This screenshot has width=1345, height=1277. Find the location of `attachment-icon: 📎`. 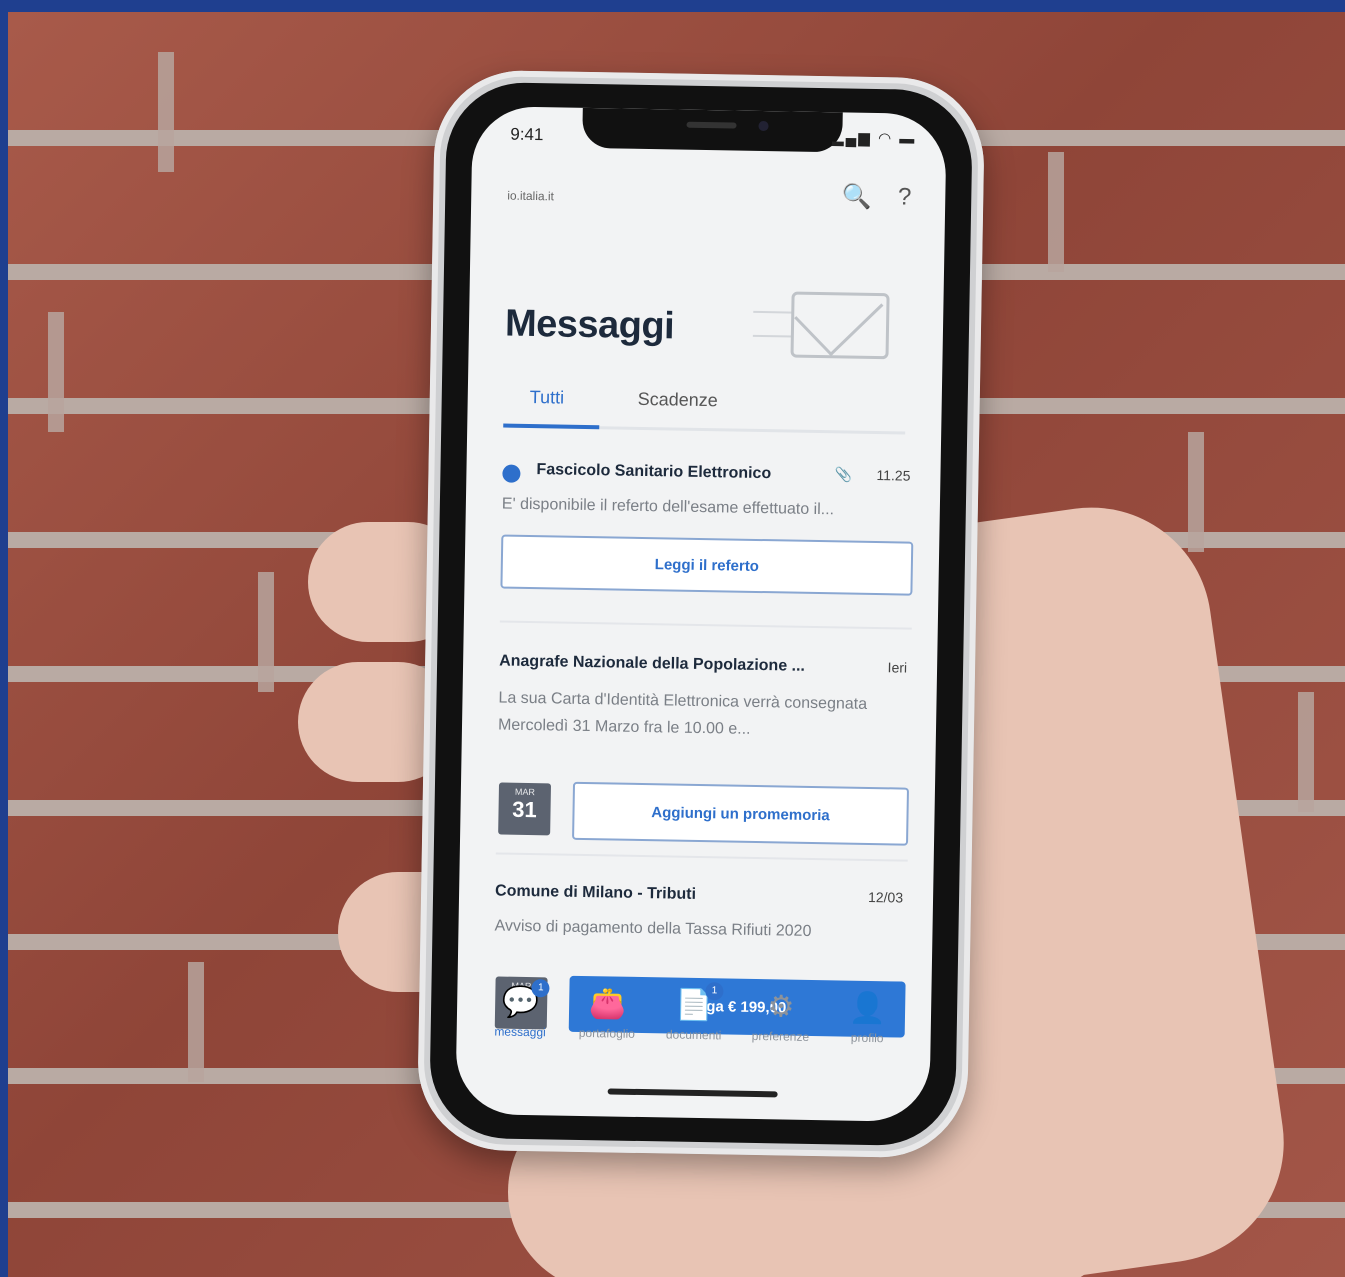

attachment-icon: 📎 is located at coordinates (843, 474).